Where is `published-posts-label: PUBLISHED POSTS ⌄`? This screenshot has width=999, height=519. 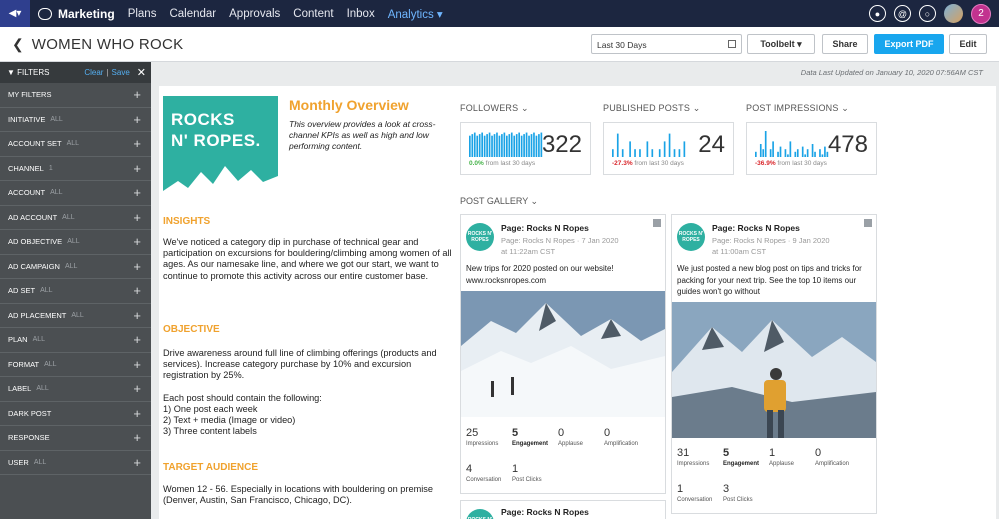
published-posts-label: PUBLISHED POSTS ⌄ is located at coordinates (651, 108).